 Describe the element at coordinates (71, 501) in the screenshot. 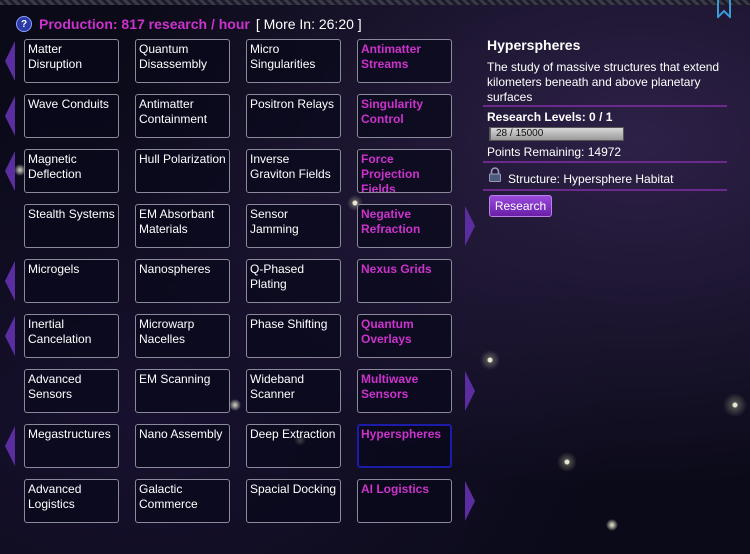

I see `tech-tile: Advanced Logistics` at that location.